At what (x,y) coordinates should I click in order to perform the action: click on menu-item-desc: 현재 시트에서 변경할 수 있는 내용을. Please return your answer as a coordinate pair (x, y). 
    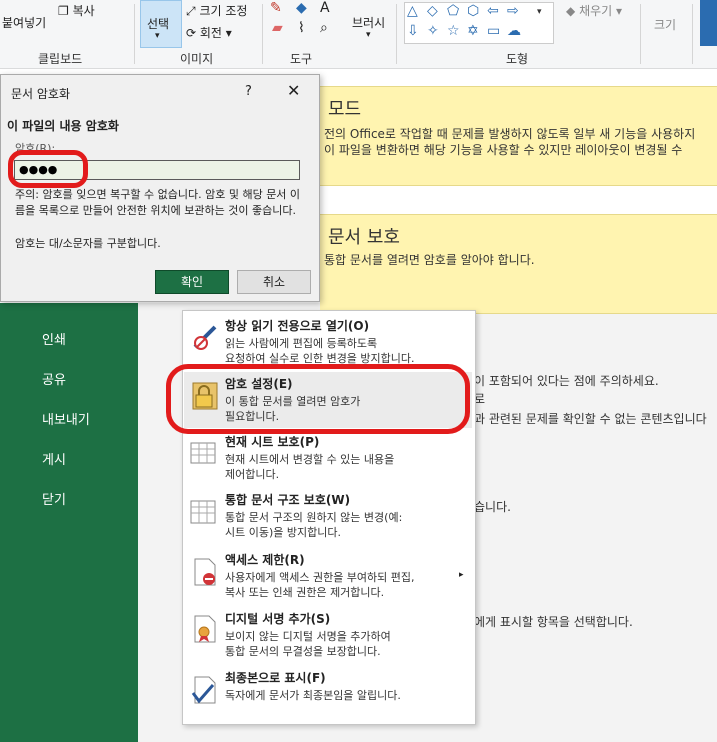
    Looking at the image, I should click on (310, 459).